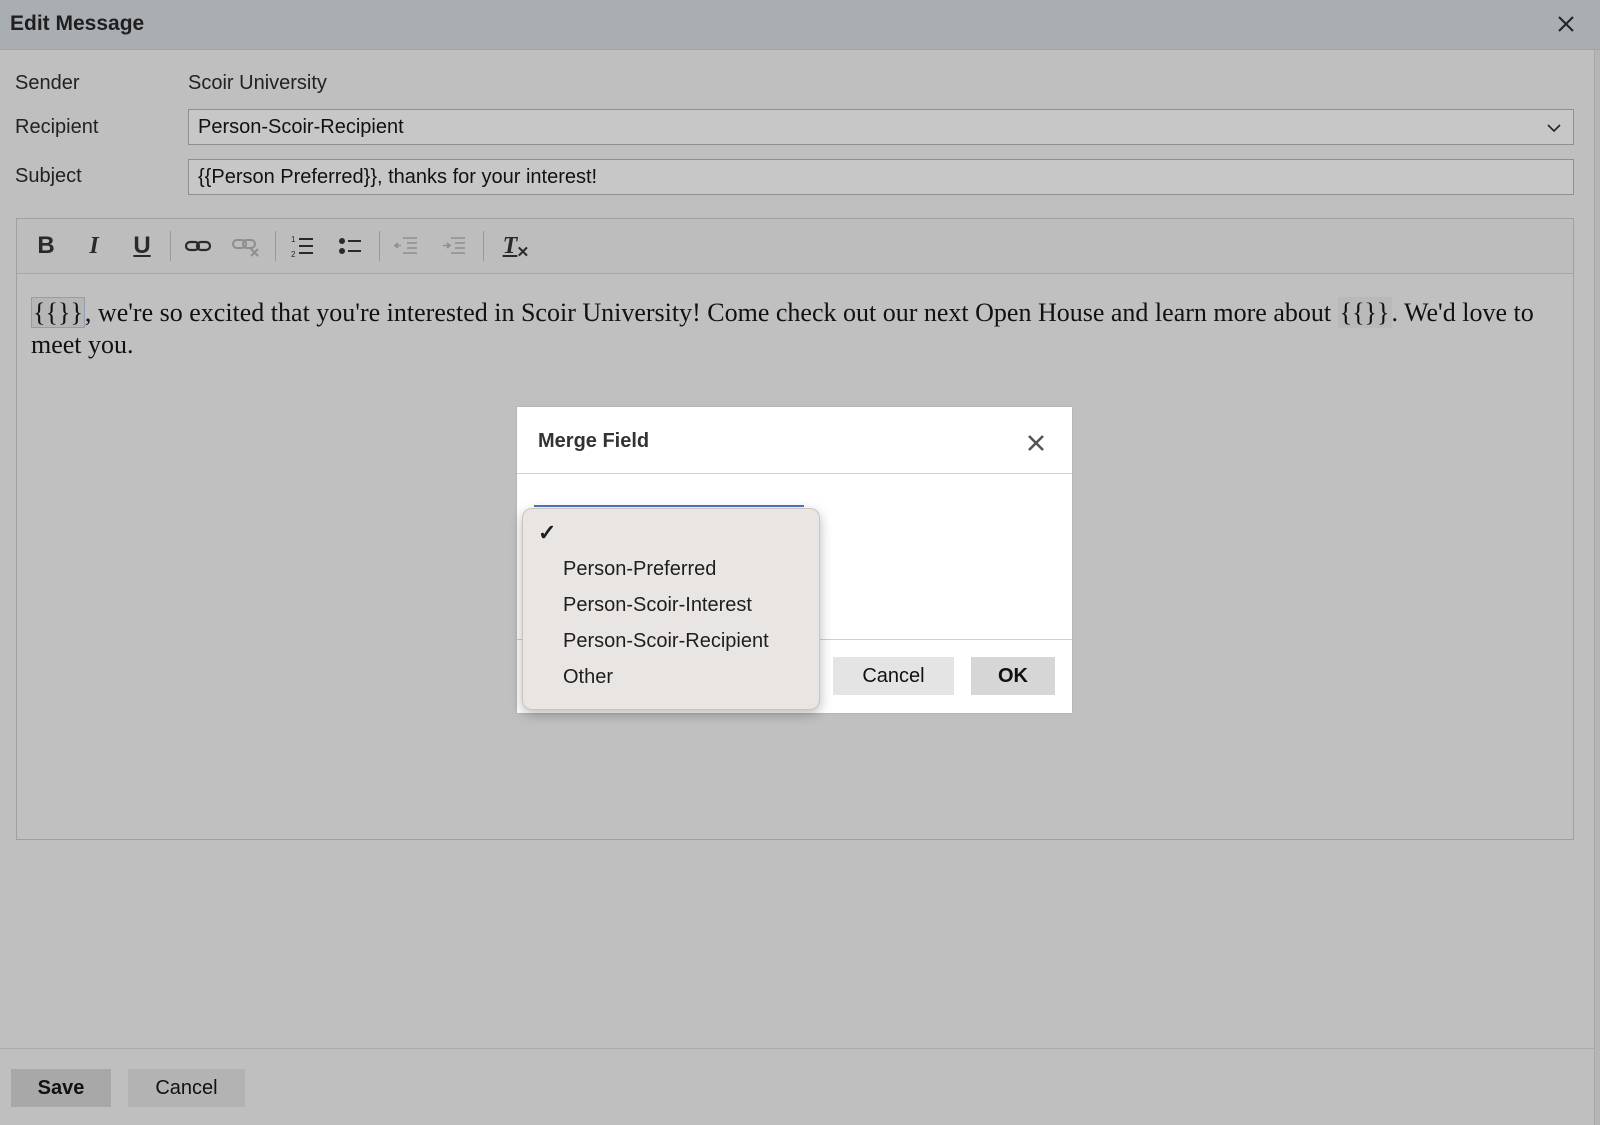 This screenshot has width=1600, height=1125. What do you see at coordinates (669, 506) in the screenshot?
I see `merge-field-select` at bounding box center [669, 506].